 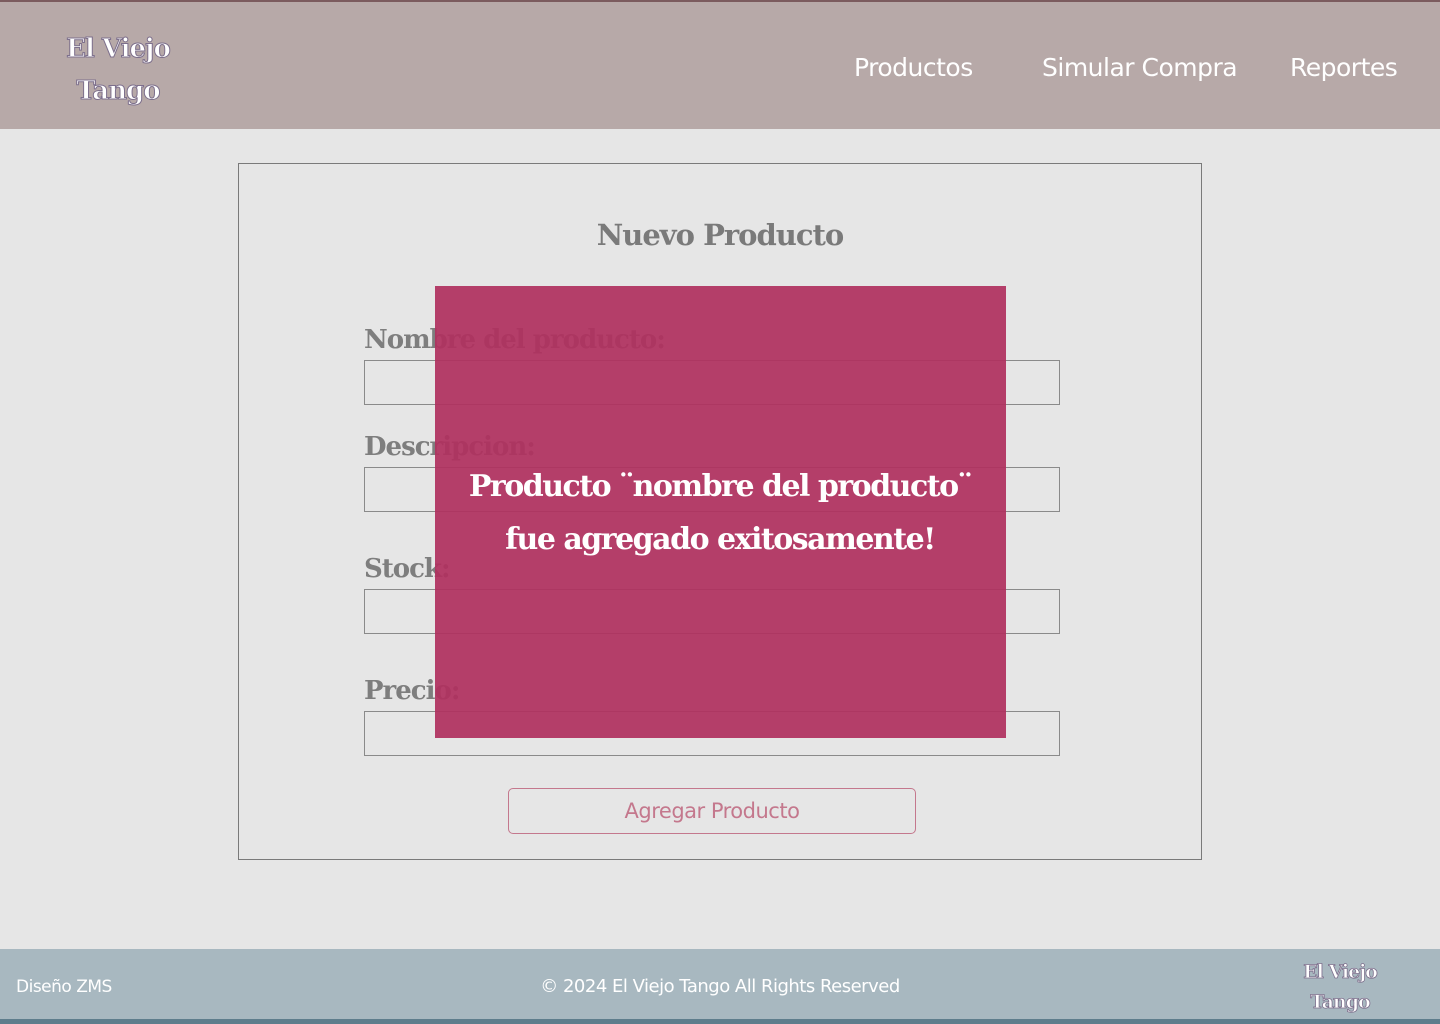 I want to click on nav-reportes: Reportes, so click(x=1344, y=68).